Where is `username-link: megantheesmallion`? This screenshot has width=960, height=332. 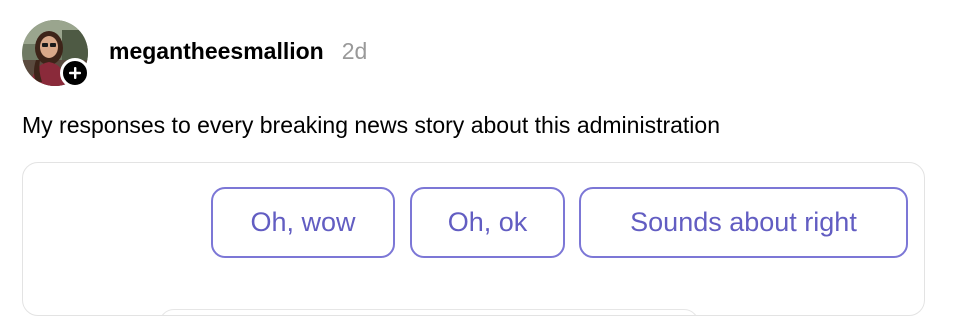 username-link: megantheesmallion is located at coordinates (216, 51).